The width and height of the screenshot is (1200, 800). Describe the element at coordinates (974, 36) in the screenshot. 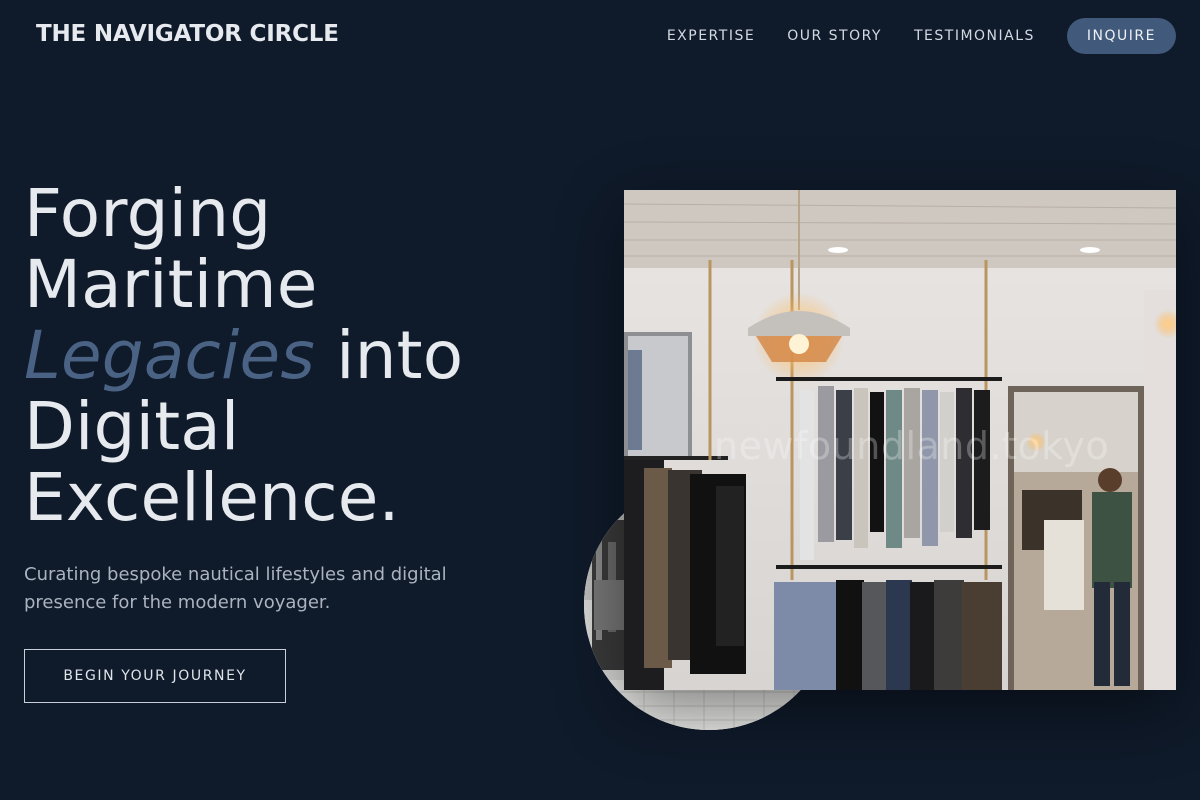

I see `nav-link-testimonials: TESTIMONIALS` at that location.